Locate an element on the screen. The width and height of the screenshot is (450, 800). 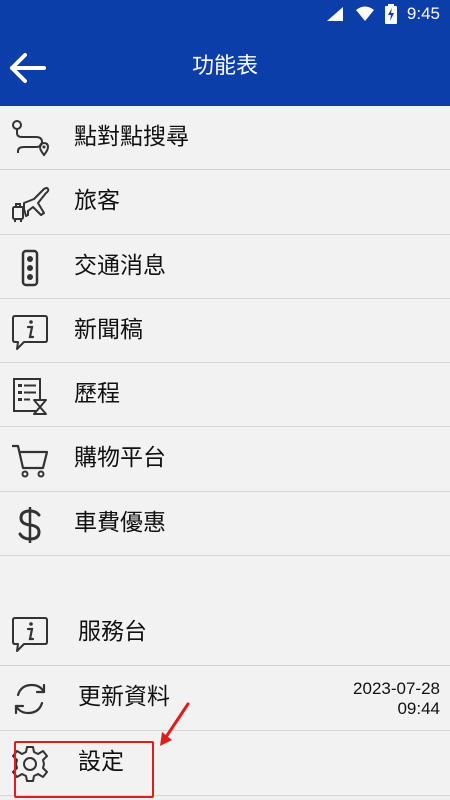
last-updated-date: 2023-07-28 is located at coordinates (396, 688).